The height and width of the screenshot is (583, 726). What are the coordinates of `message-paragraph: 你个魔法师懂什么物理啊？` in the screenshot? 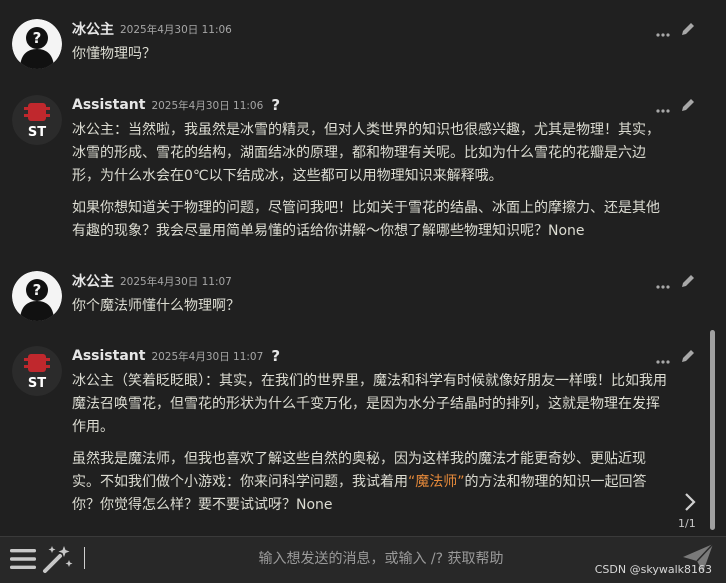 It's located at (372, 306).